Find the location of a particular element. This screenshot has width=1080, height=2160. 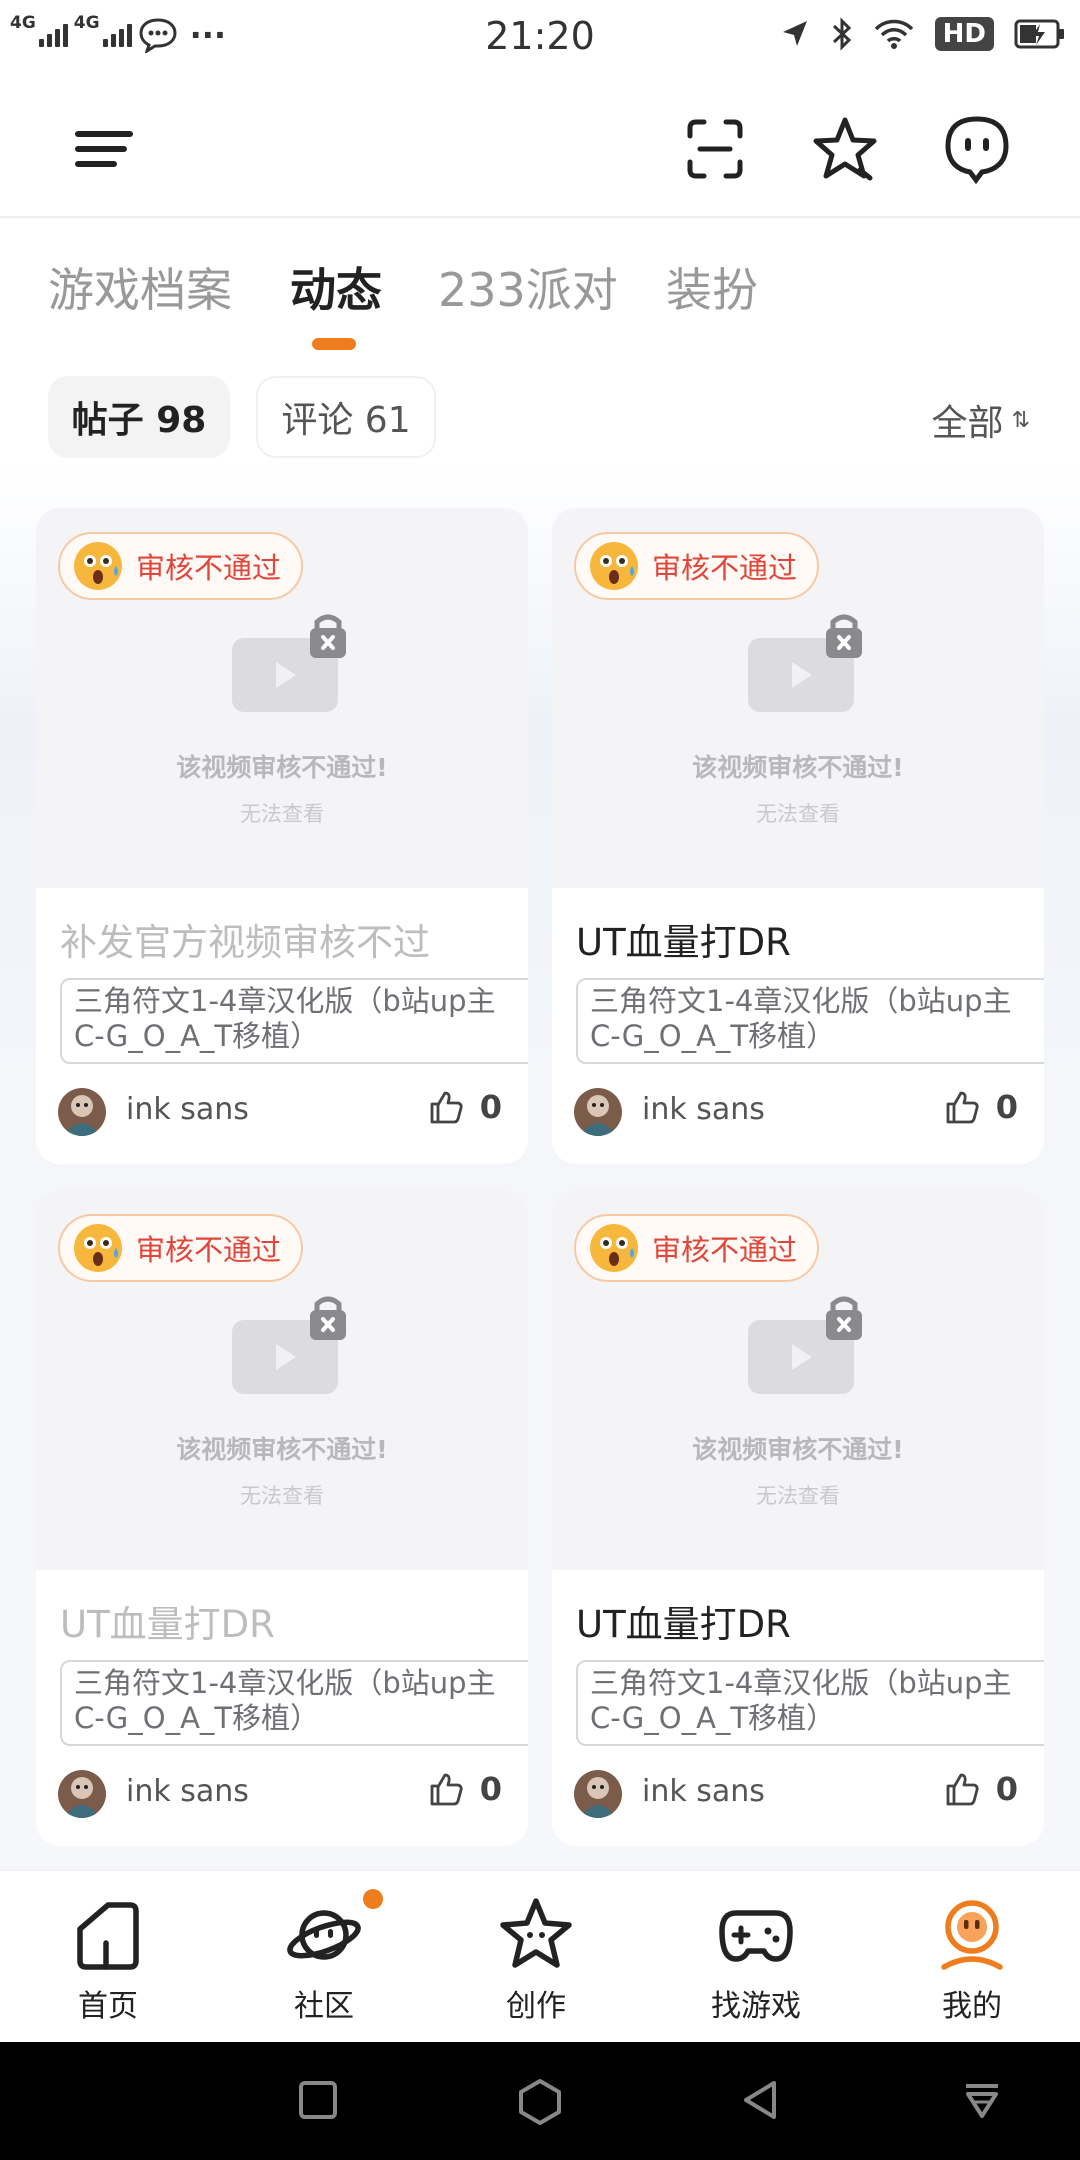

post-title: 补发官方视频审核不过 is located at coordinates (245, 939).